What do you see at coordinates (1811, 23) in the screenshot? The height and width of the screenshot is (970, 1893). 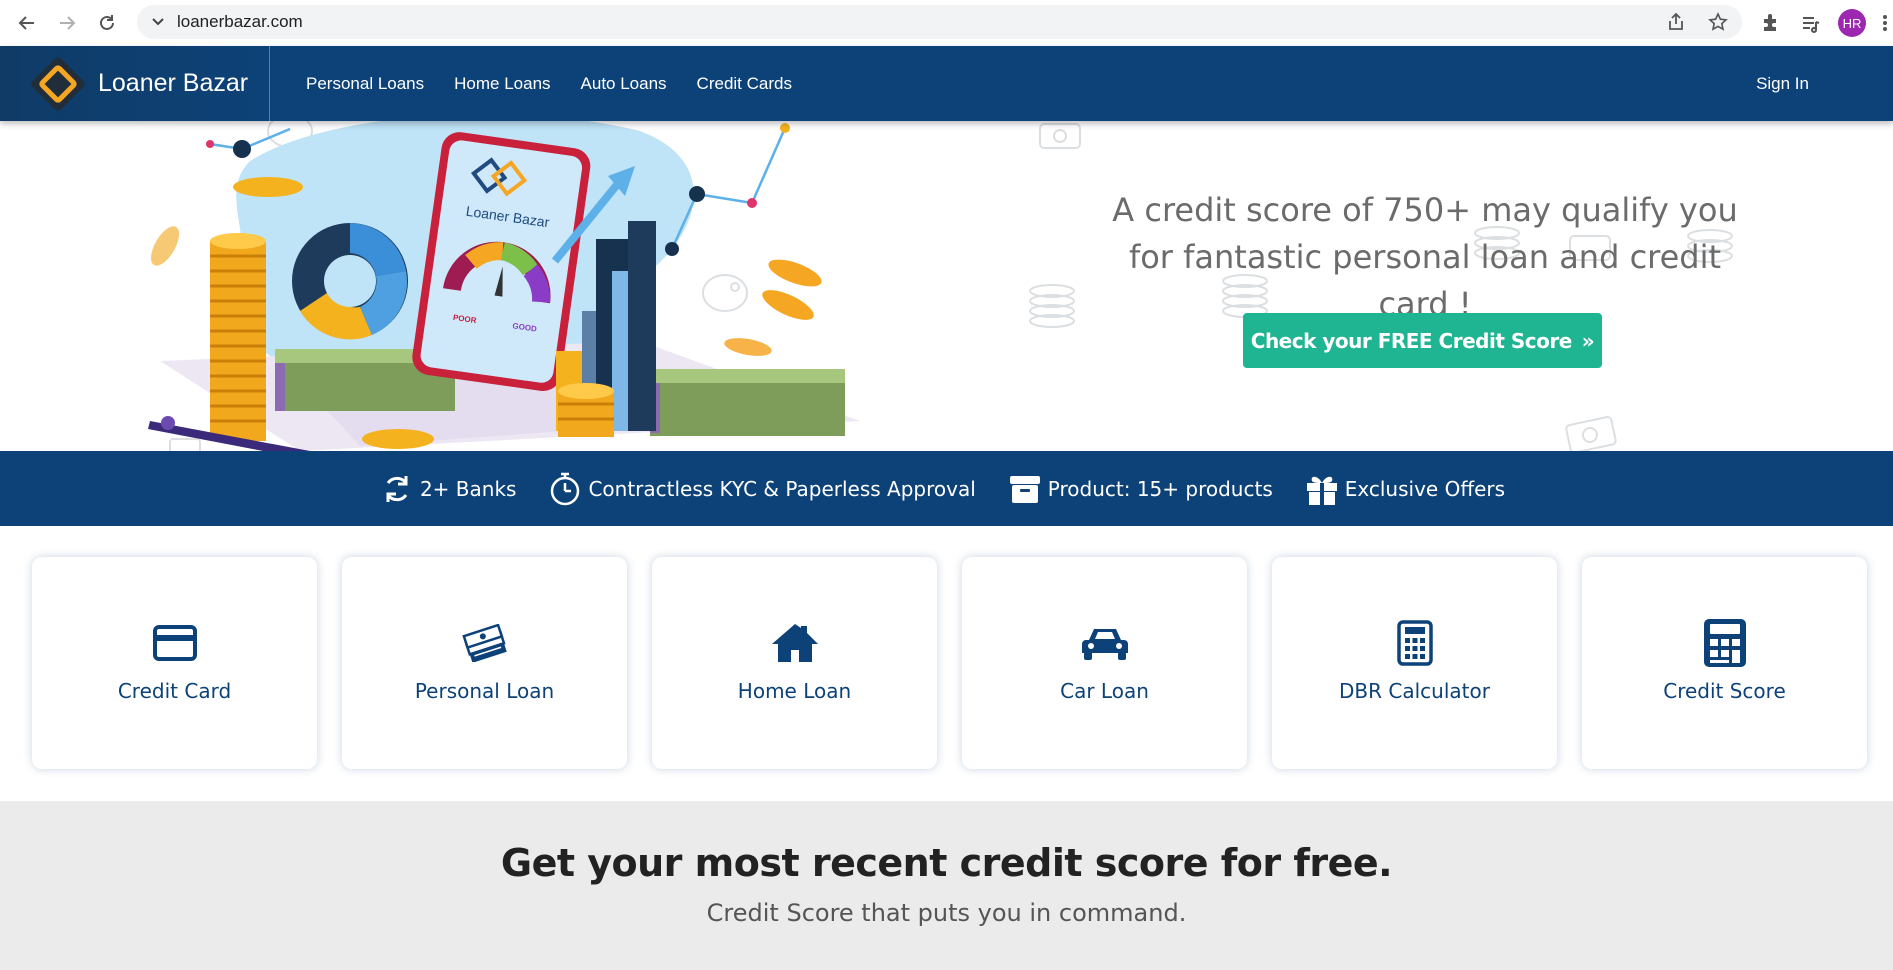 I see `reading-list-icon` at bounding box center [1811, 23].